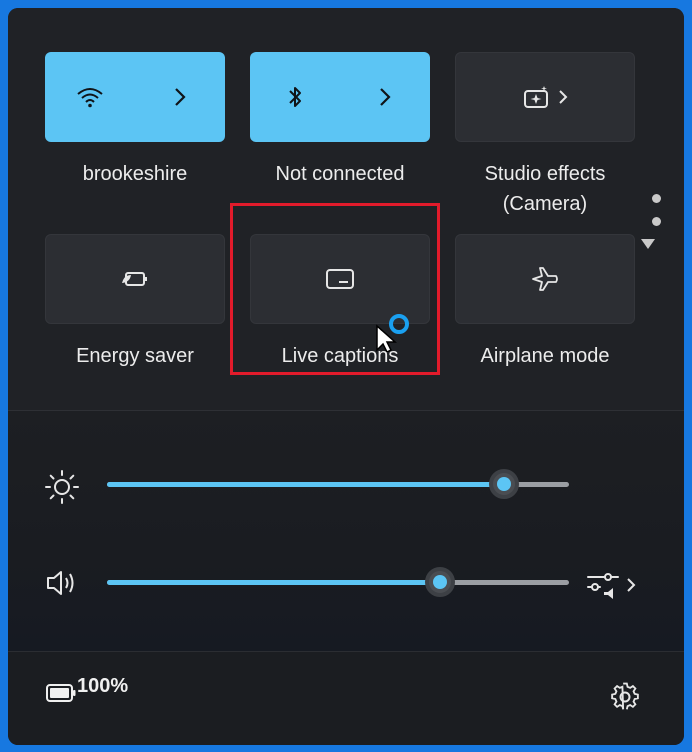 This screenshot has width=692, height=752. I want to click on airplane-icon, so click(545, 279).